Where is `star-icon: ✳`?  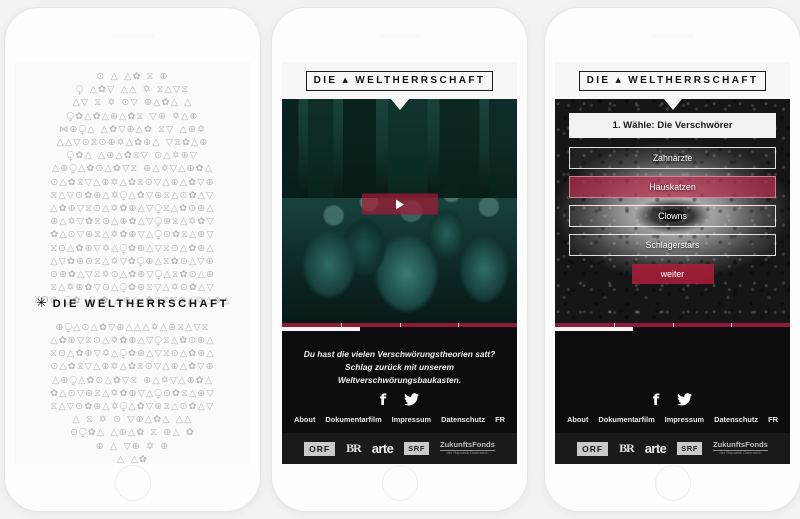 star-icon: ✳ is located at coordinates (41, 303).